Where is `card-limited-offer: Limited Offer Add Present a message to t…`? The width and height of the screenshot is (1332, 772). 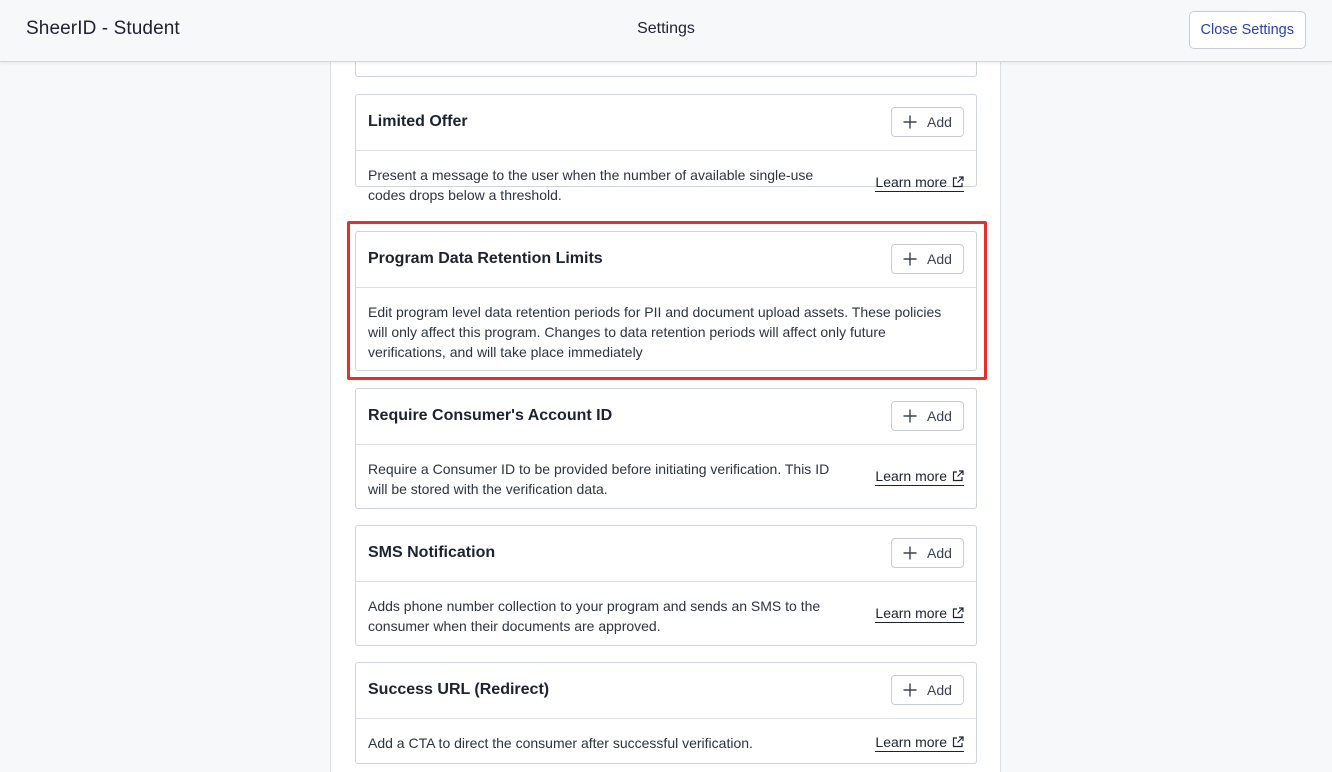 card-limited-offer: Limited Offer Add Present a message to t… is located at coordinates (666, 148).